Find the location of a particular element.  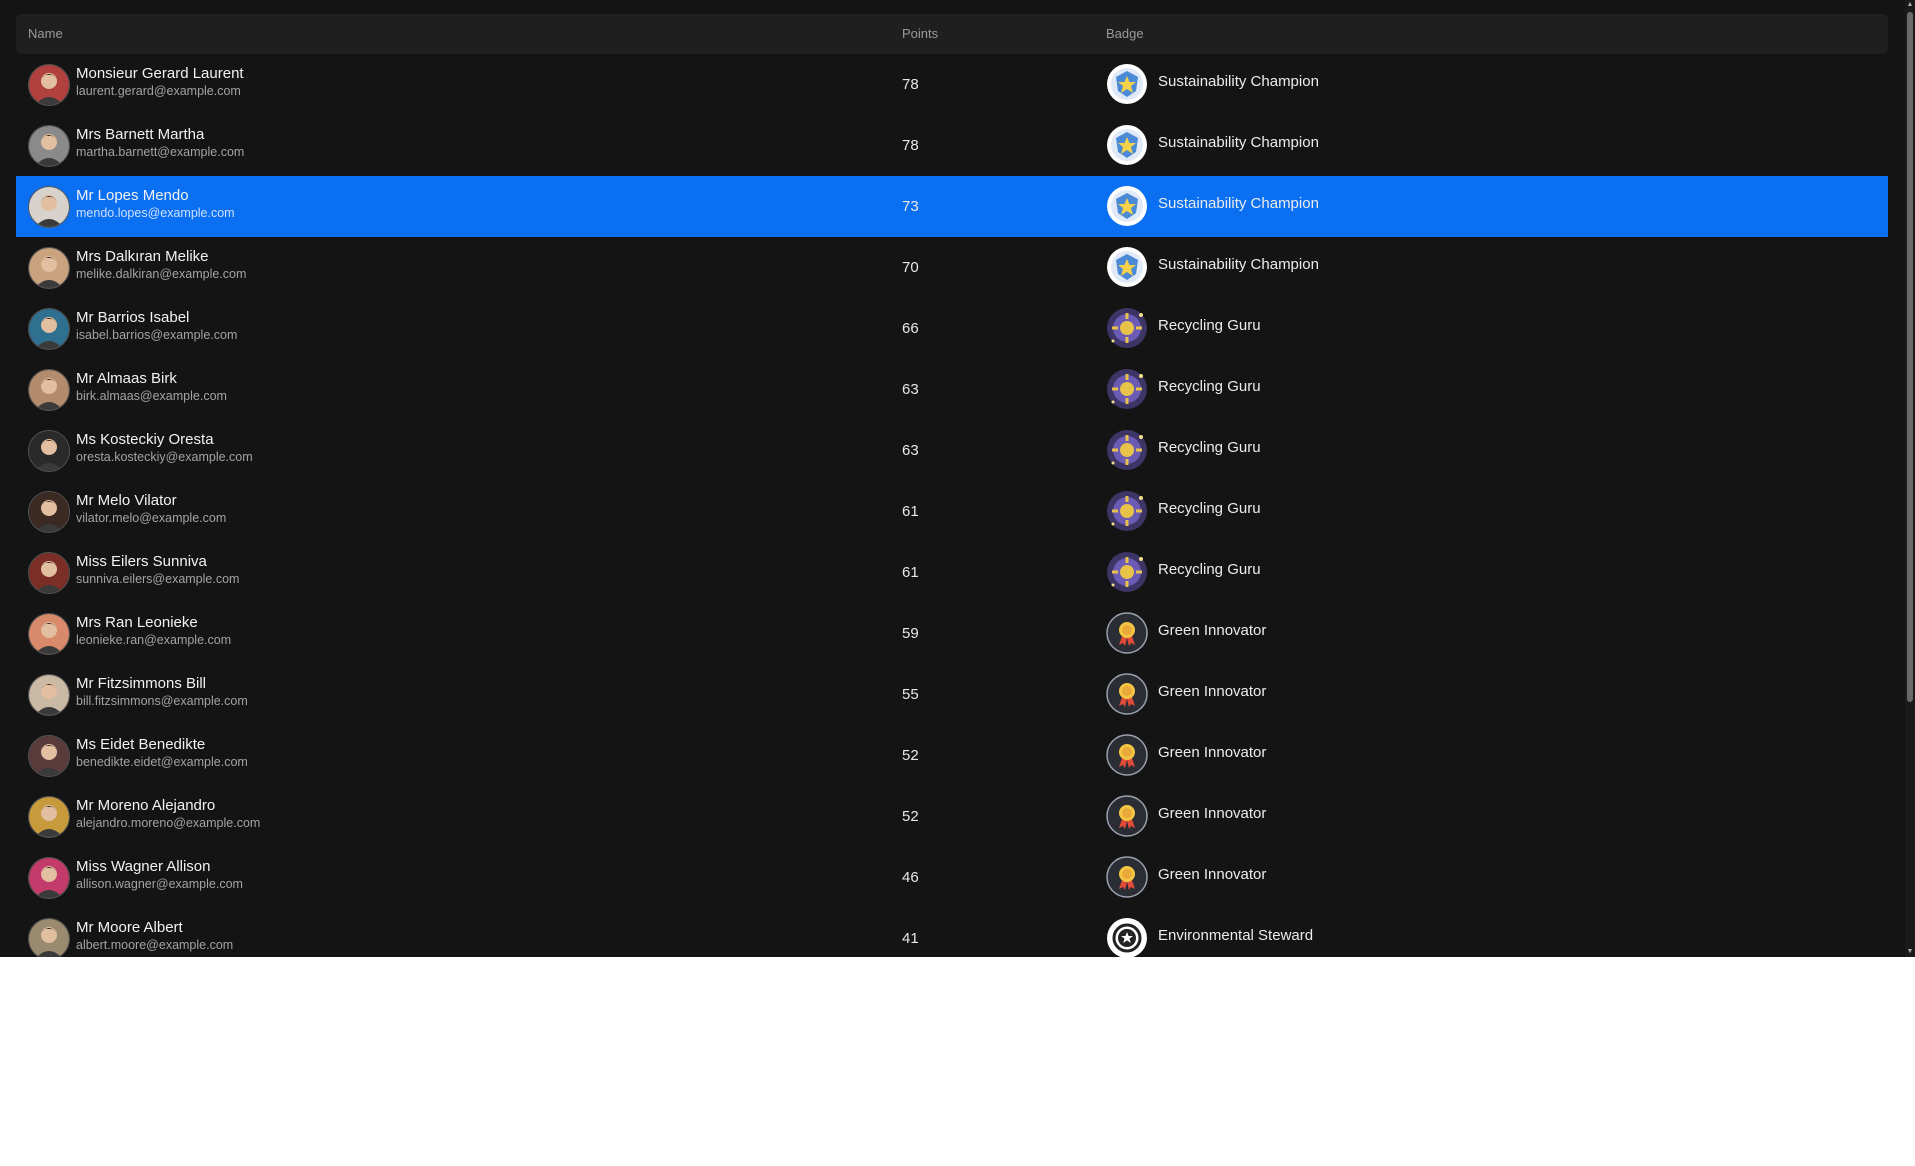

points-value: 55 is located at coordinates (910, 694).